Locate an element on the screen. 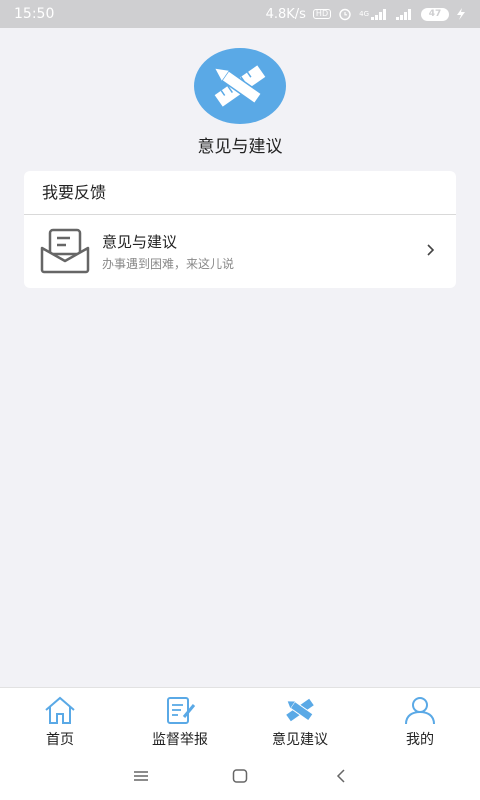 Image resolution: width=480 pixels, height=800 pixels. feedback-item-subtitle: 办事遇到困难，来这儿说 is located at coordinates (168, 263).